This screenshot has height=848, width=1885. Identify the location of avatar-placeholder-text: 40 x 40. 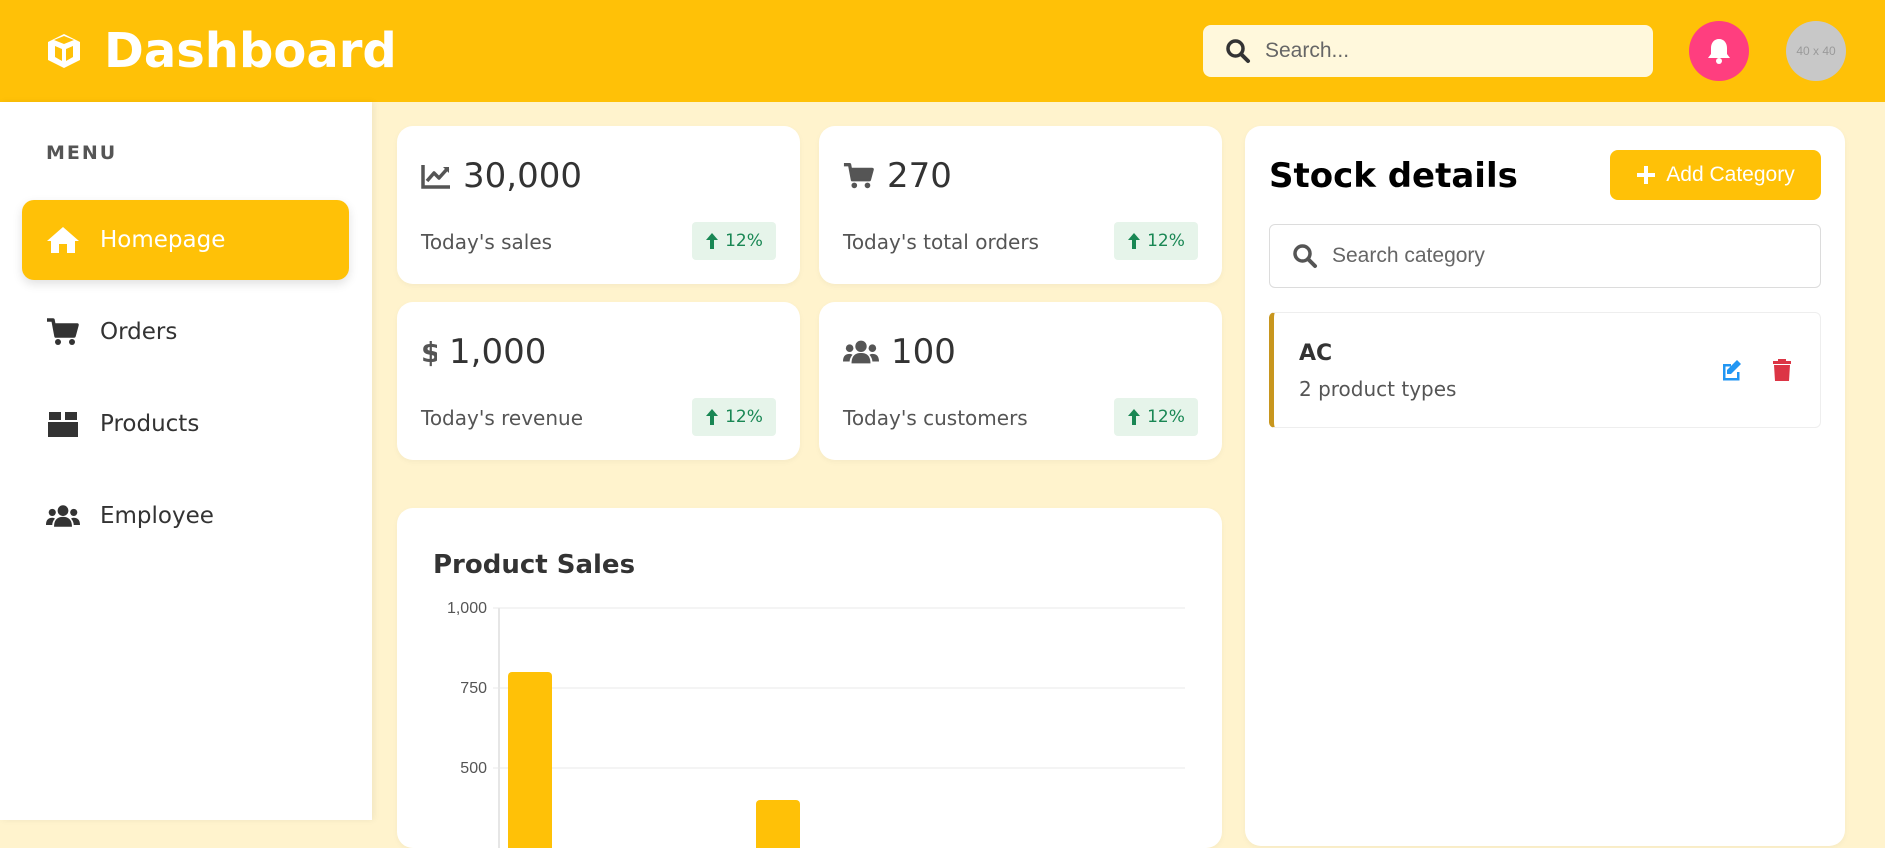
(1816, 51).